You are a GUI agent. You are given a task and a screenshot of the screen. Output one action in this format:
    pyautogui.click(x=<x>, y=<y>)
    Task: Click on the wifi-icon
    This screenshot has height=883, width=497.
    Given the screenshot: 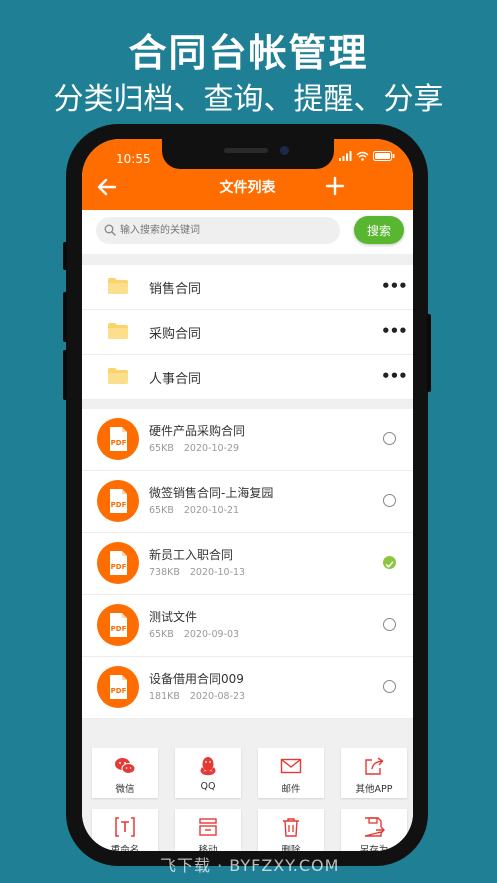 What is the action you would take?
    pyautogui.click(x=362, y=156)
    